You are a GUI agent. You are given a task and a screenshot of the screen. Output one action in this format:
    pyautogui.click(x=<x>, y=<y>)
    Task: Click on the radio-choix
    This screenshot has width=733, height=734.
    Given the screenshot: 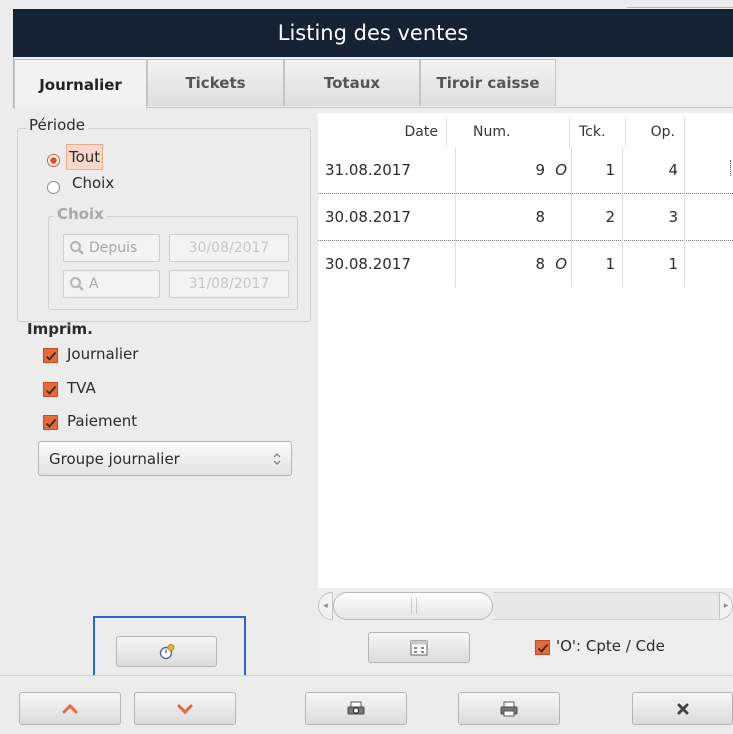 What is the action you would take?
    pyautogui.click(x=53, y=189)
    